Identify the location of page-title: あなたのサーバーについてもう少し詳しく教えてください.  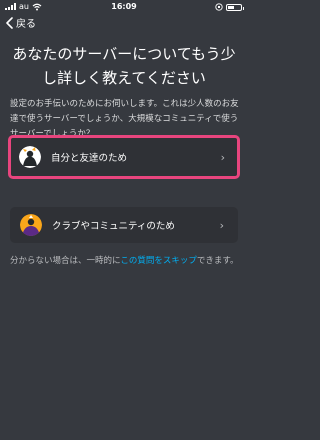
(124, 66).